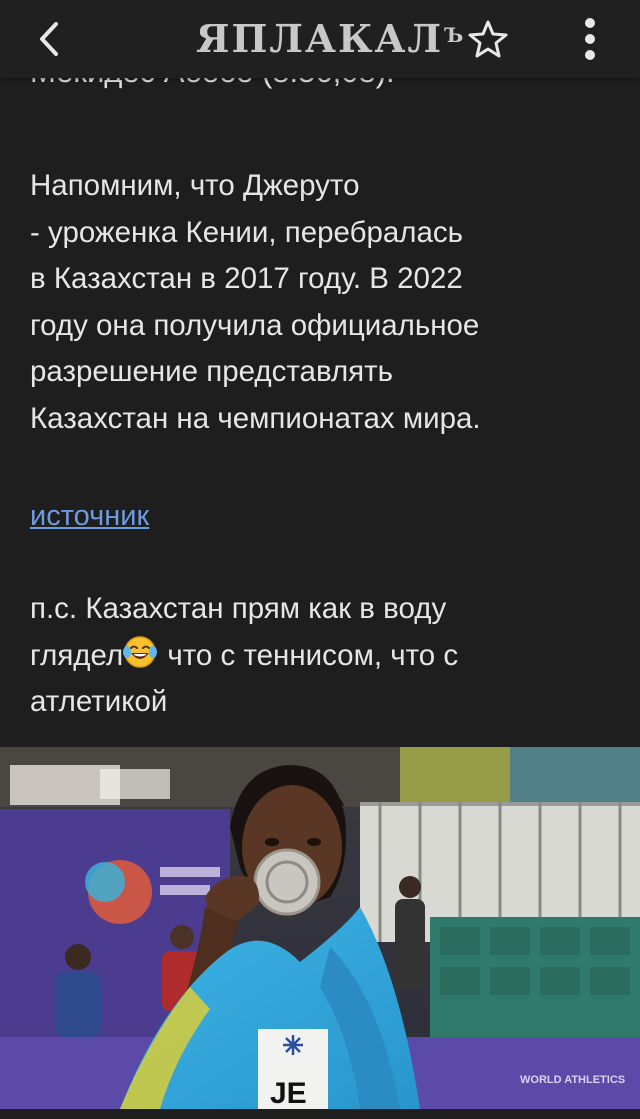  I want to click on banner-text: WORLD ATHLETICS, so click(572, 1080).